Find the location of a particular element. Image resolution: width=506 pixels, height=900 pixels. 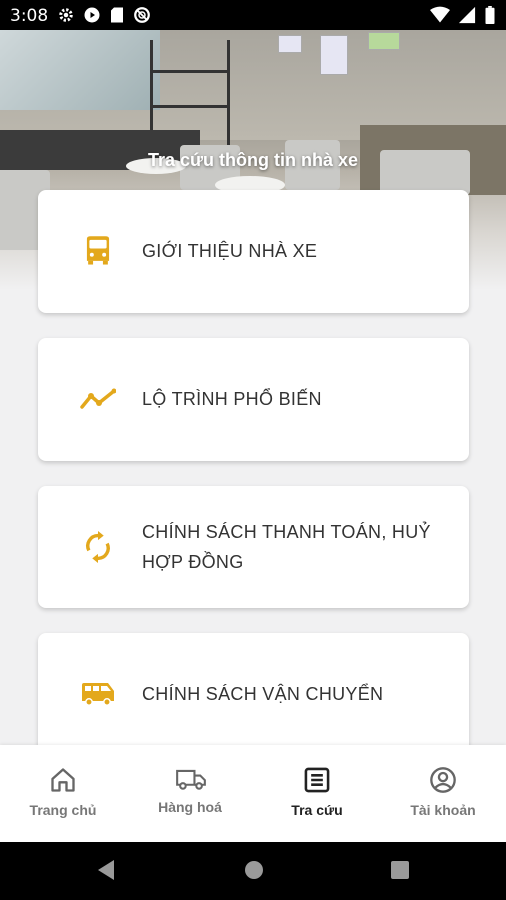

trending-route-icon is located at coordinates (98, 399).